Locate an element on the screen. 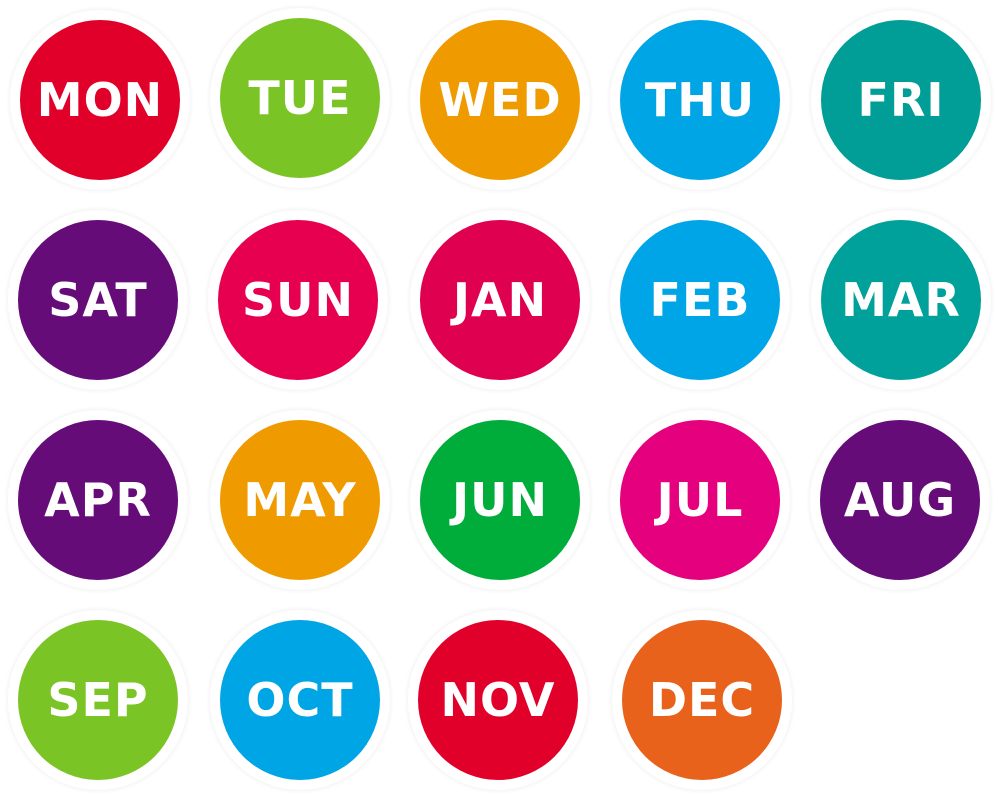  badge-disc: APR is located at coordinates (98, 500).